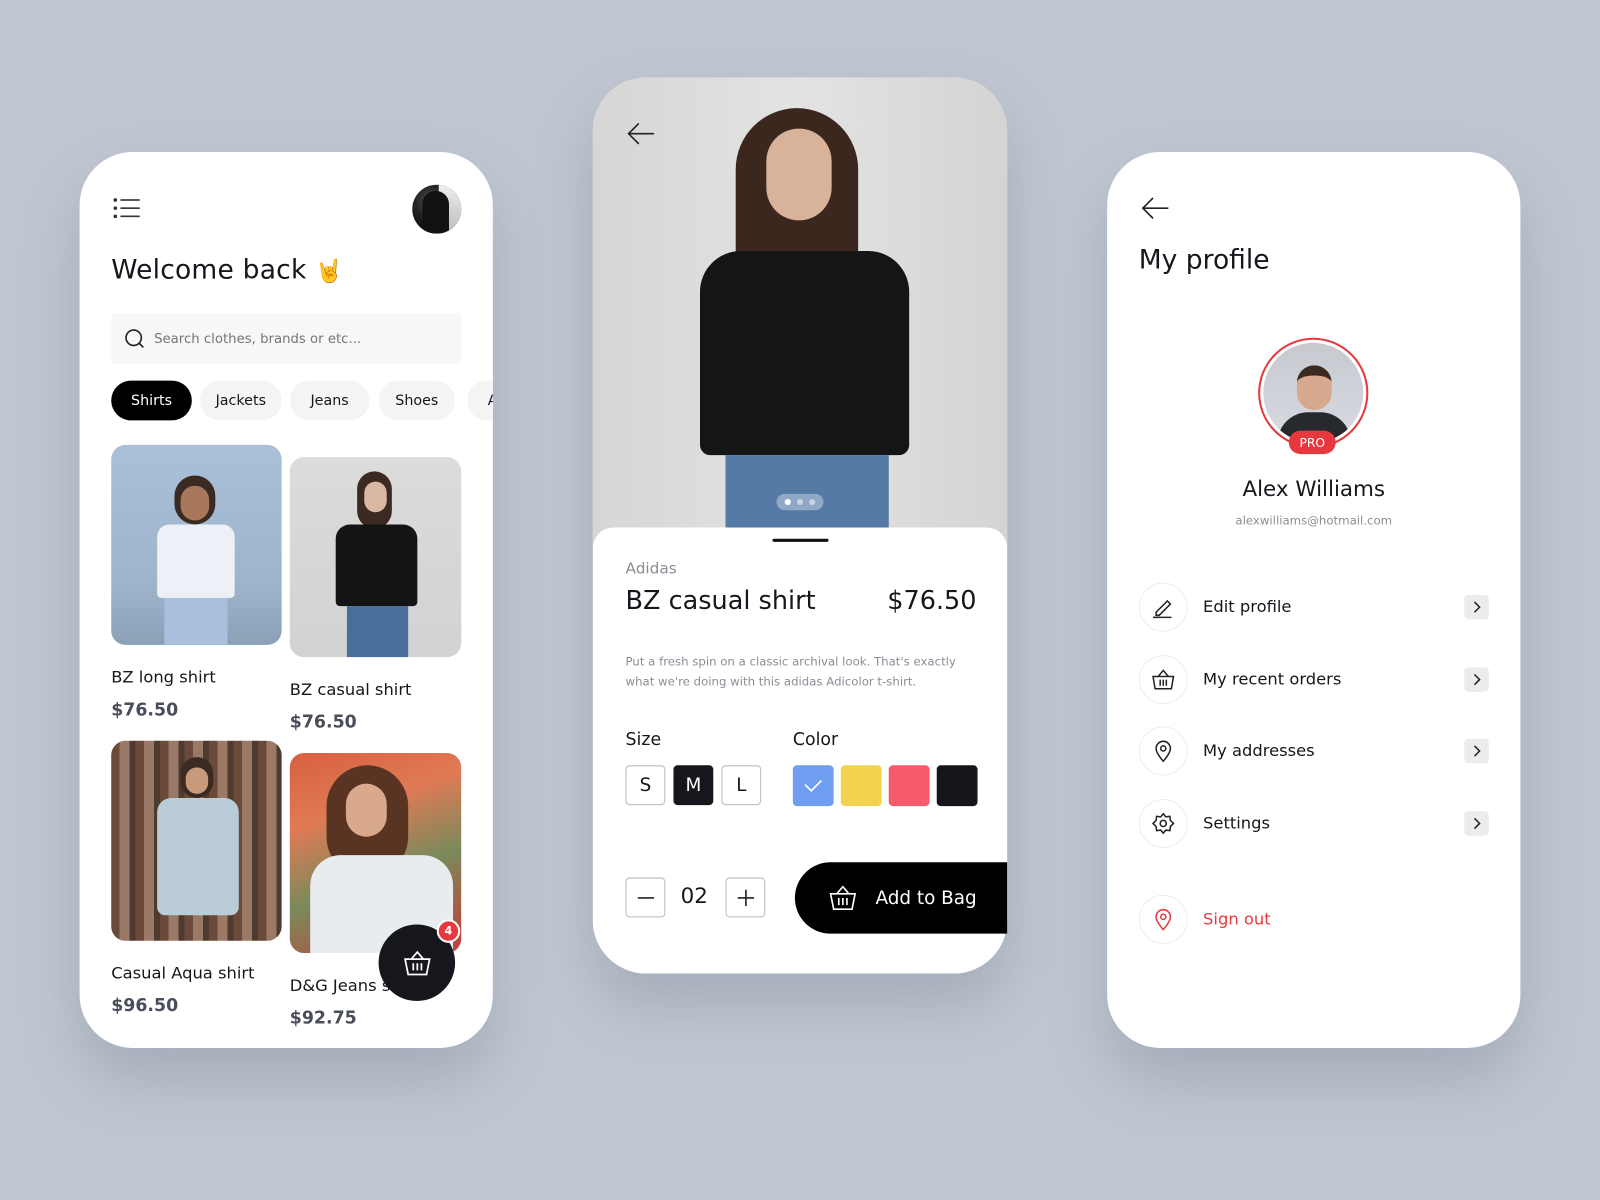 The width and height of the screenshot is (1600, 1200). I want to click on user-avatar, so click(437, 209).